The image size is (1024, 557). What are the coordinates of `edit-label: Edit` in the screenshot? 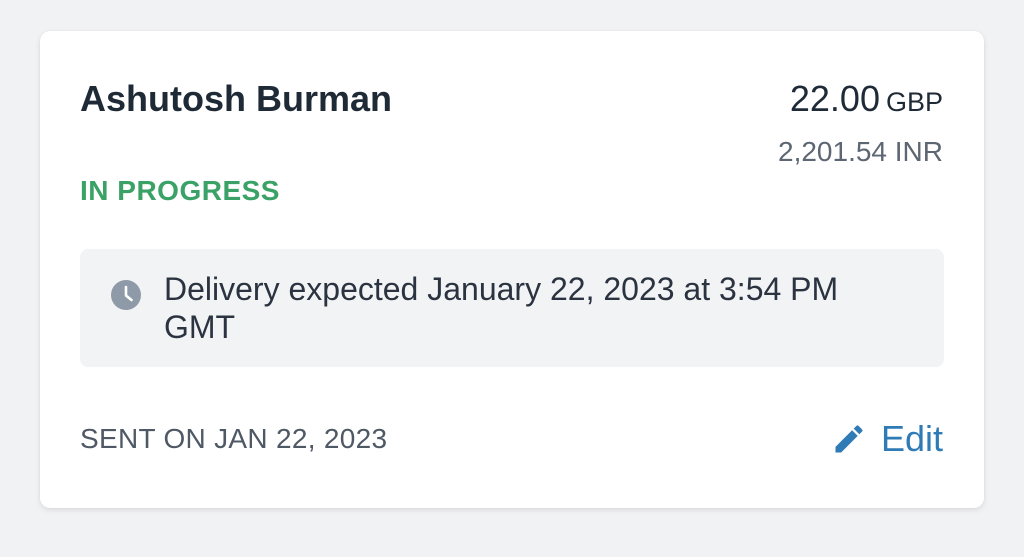 It's located at (911, 438).